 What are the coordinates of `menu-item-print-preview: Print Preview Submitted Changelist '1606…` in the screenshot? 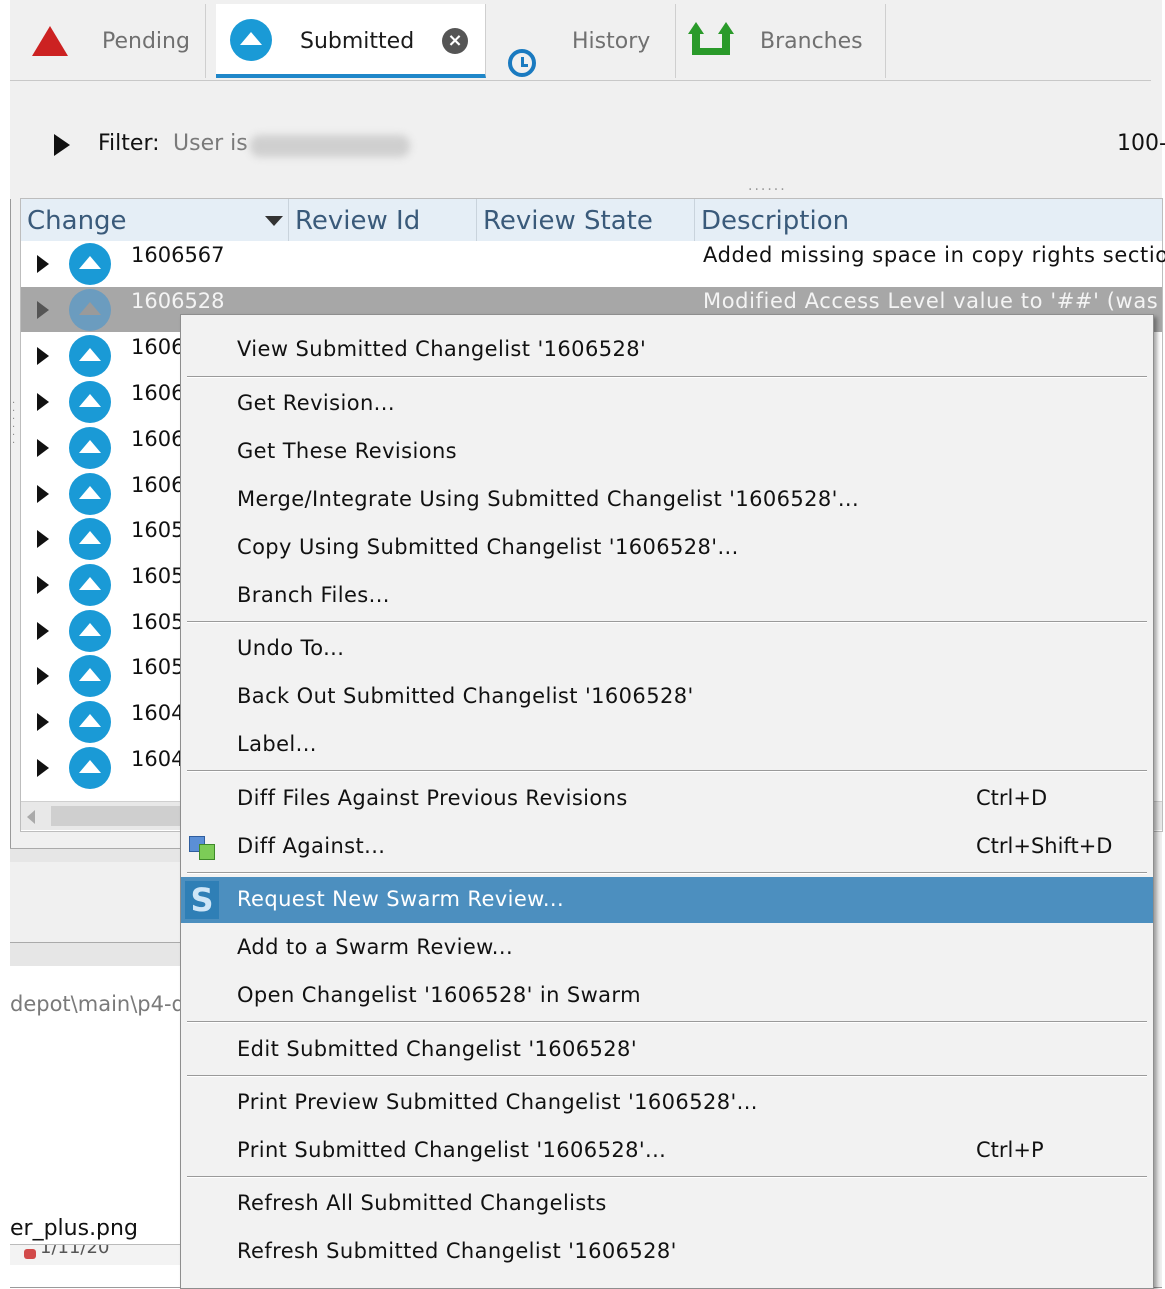 It's located at (667, 1103).